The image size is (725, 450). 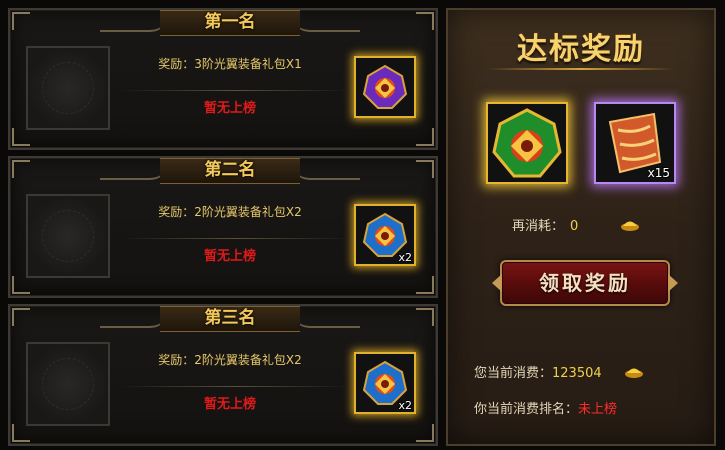 I want to click on rank-title: 第一名, so click(x=230, y=22).